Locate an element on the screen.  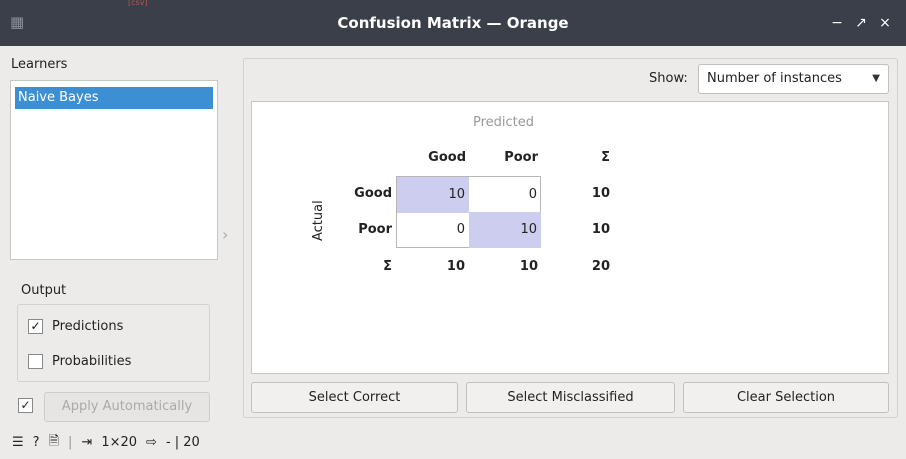
show-dropdown-value: Number of instances is located at coordinates (774, 78).